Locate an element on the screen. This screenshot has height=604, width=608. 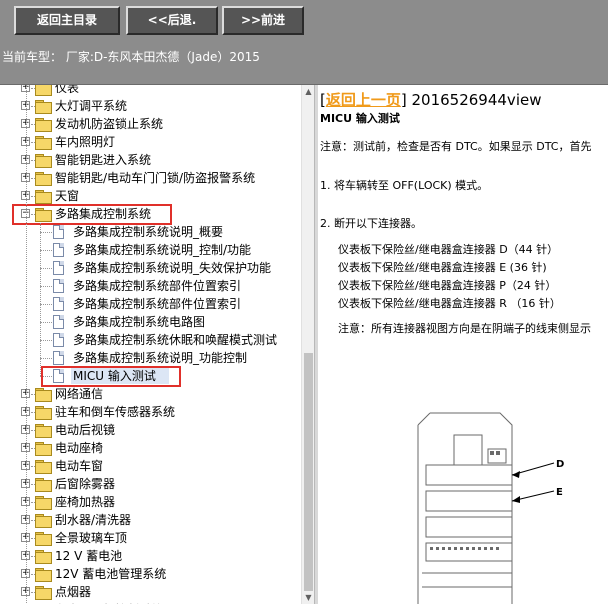
return-previous-link: 返回上一页 is located at coordinates (363, 100).